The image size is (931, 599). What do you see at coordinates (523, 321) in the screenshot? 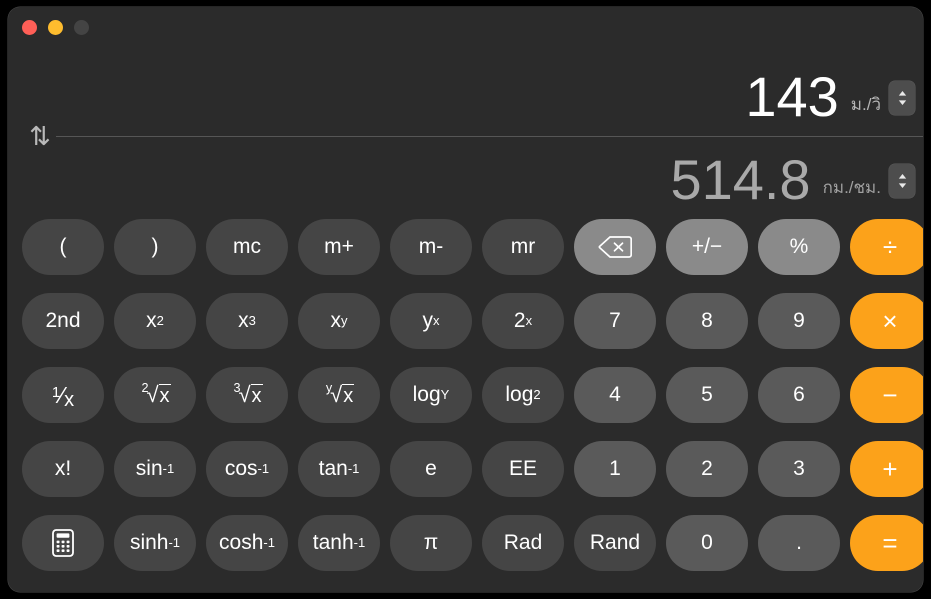
I see `key-two-to-the-x: 2x` at bounding box center [523, 321].